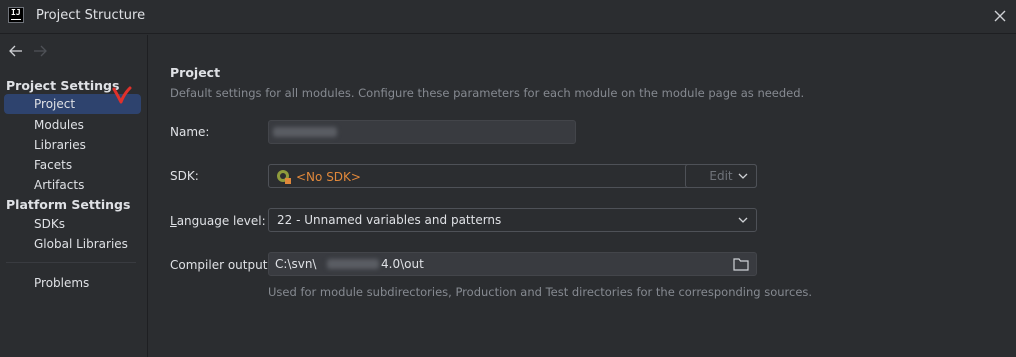 This screenshot has width=1016, height=357. What do you see at coordinates (305, 132) in the screenshot?
I see `redacted-name` at bounding box center [305, 132].